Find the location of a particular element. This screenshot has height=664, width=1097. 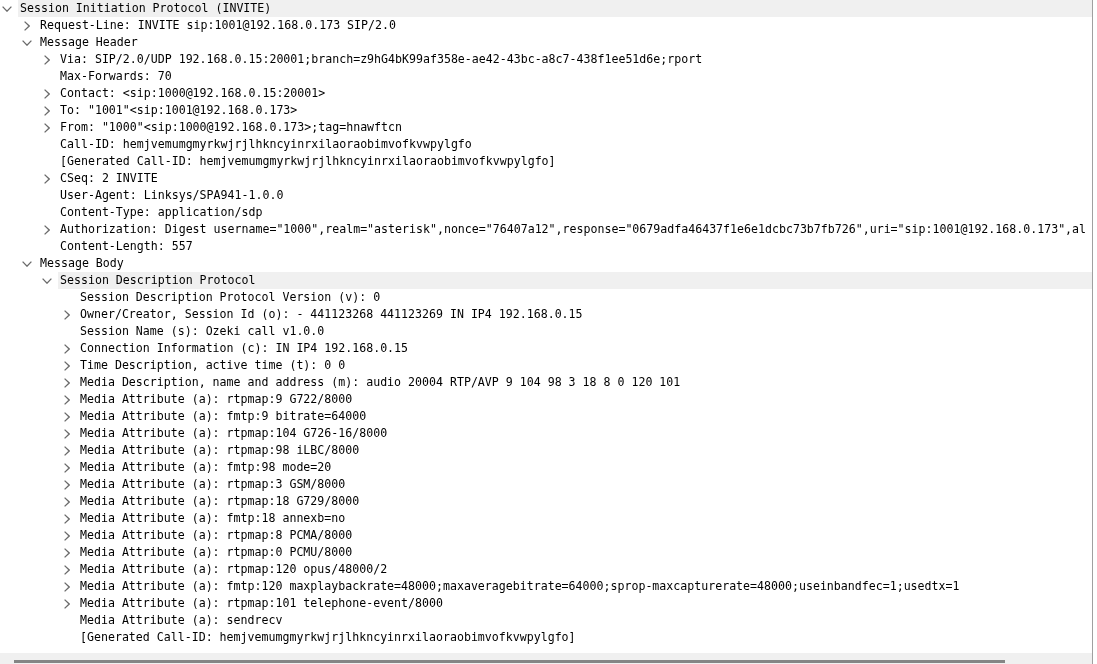

tree-item: Media Attribute (a): sendrecv is located at coordinates (180, 620).